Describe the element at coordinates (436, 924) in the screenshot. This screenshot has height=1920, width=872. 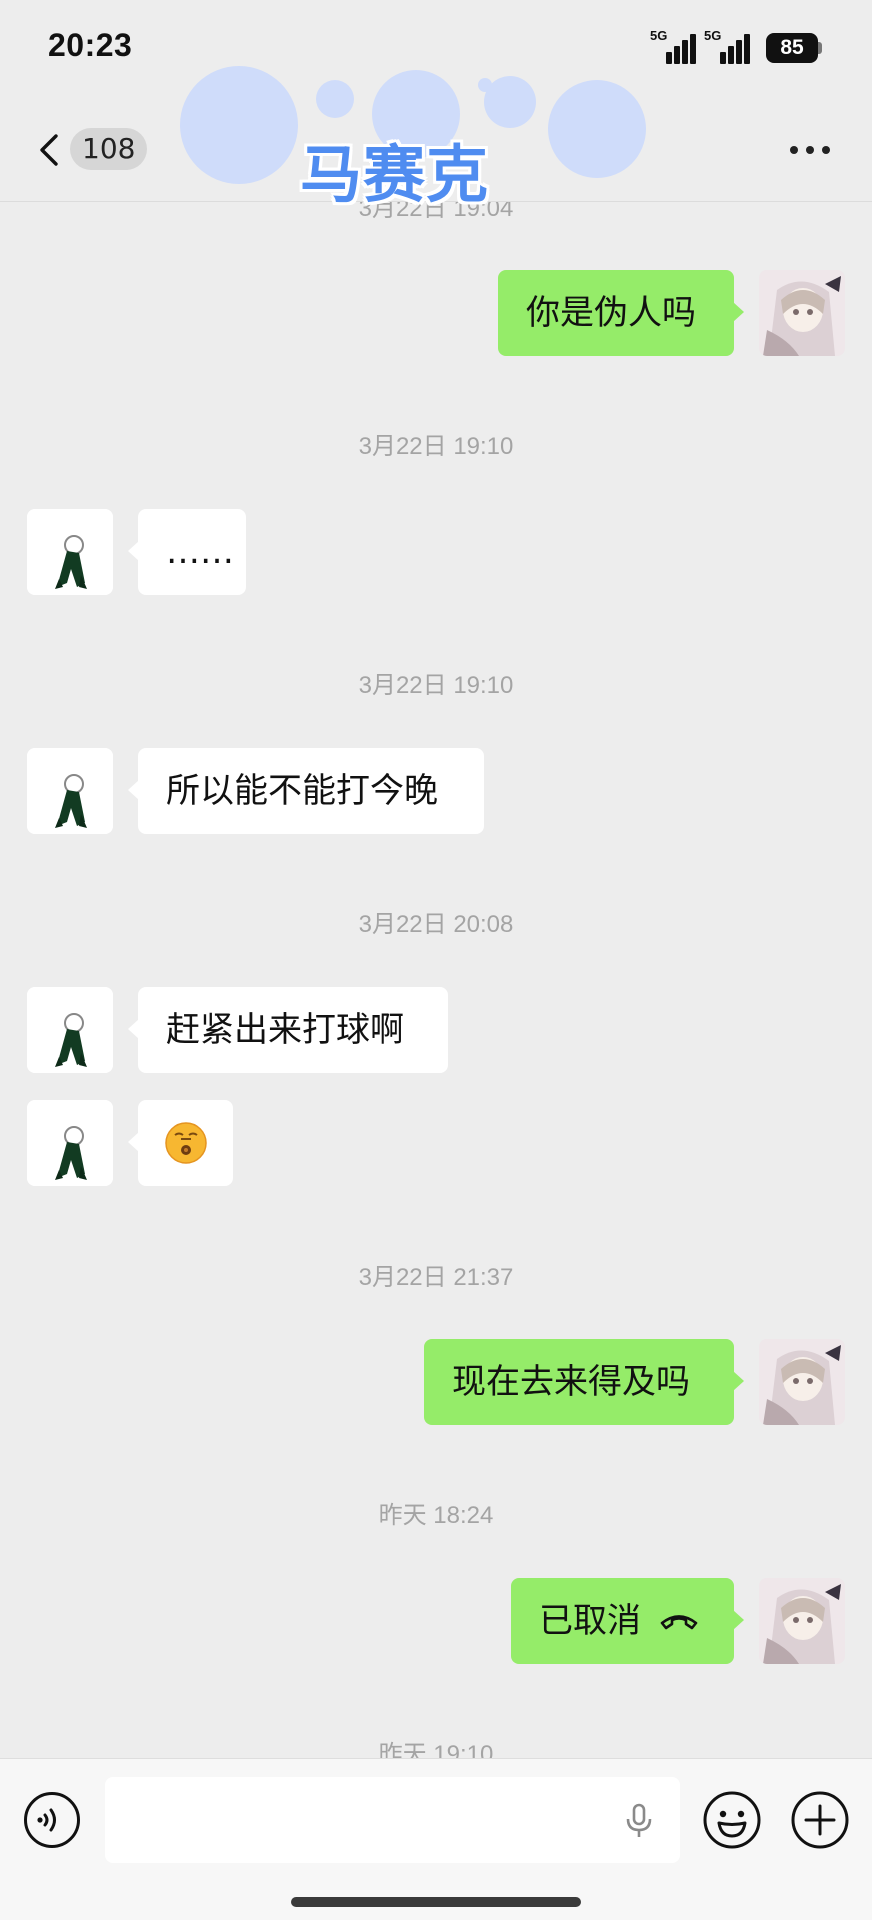
I see `timestamp: 3月22日 20:08` at that location.